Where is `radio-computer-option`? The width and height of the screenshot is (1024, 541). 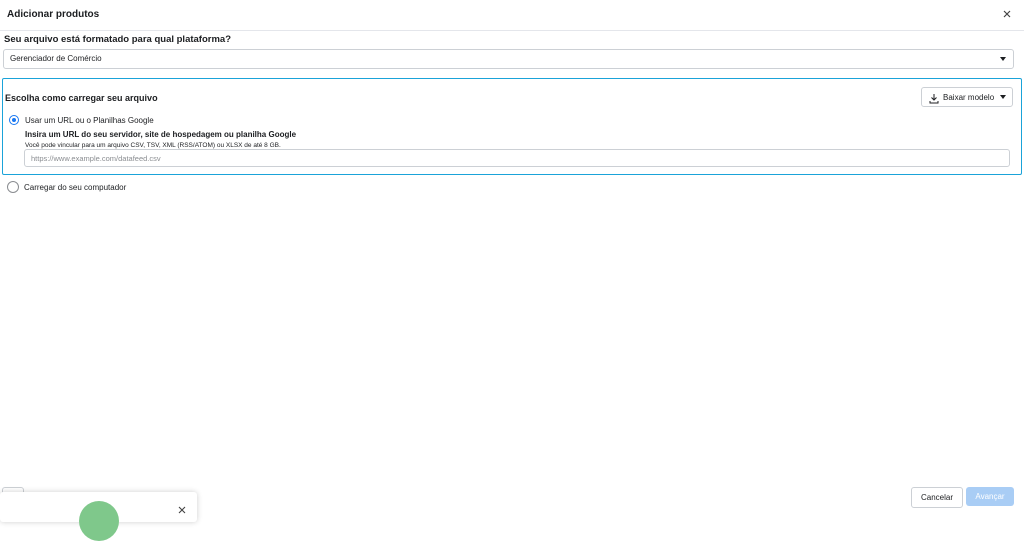 radio-computer-option is located at coordinates (13, 187).